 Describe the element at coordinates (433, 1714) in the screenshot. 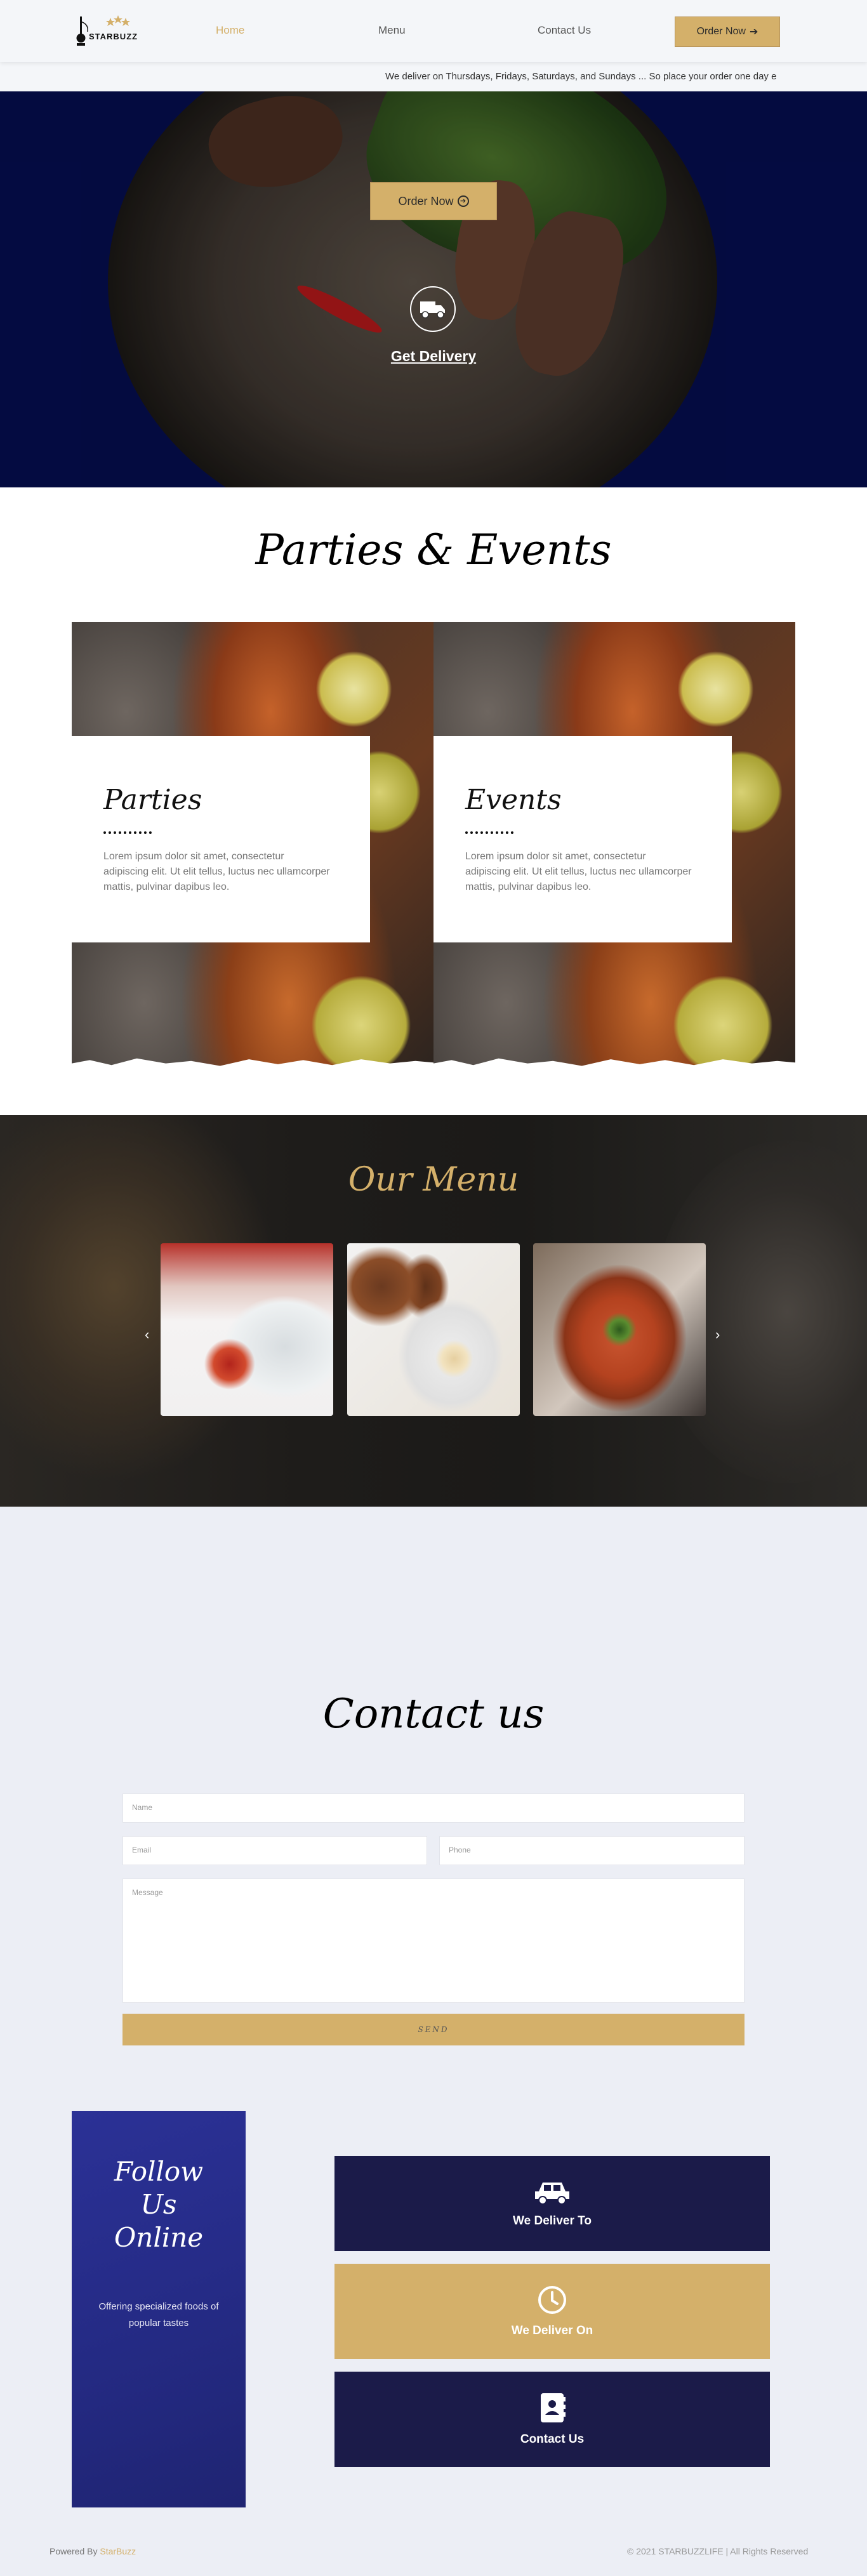

I see `contact-title: Contact us` at that location.